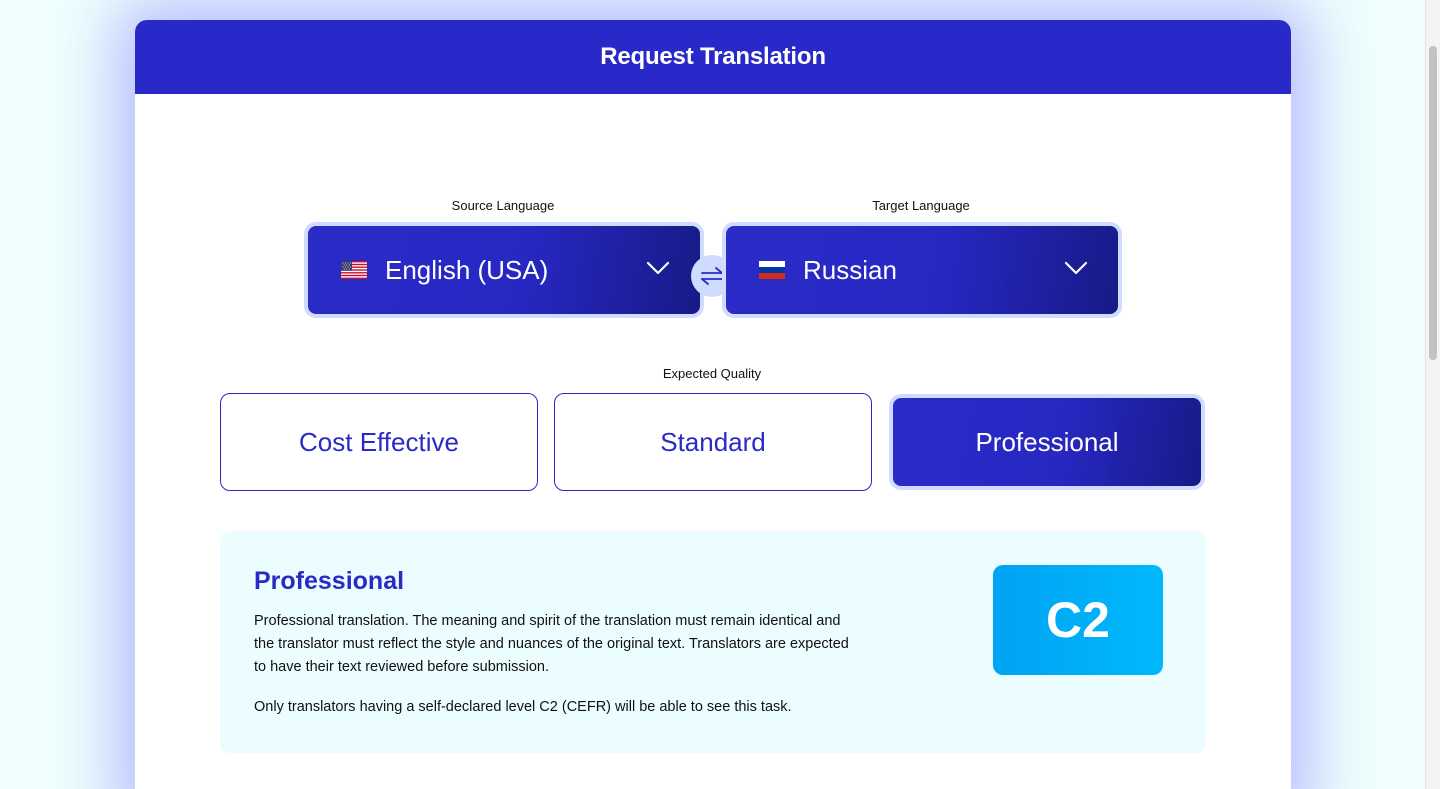 The width and height of the screenshot is (1440, 789). What do you see at coordinates (467, 269) in the screenshot?
I see `source-language-value: English (USA)` at bounding box center [467, 269].